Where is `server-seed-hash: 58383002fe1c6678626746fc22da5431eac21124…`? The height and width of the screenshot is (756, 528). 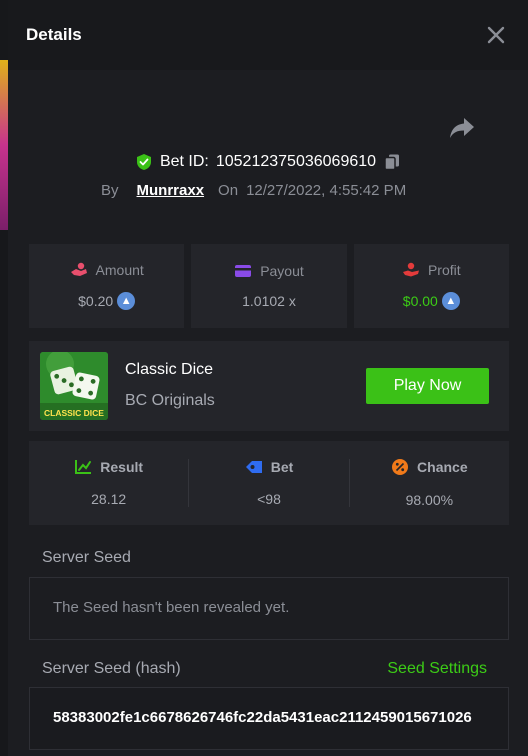
server-seed-hash: 58383002fe1c6678626746fc22da5431eac21124… is located at coordinates (262, 717).